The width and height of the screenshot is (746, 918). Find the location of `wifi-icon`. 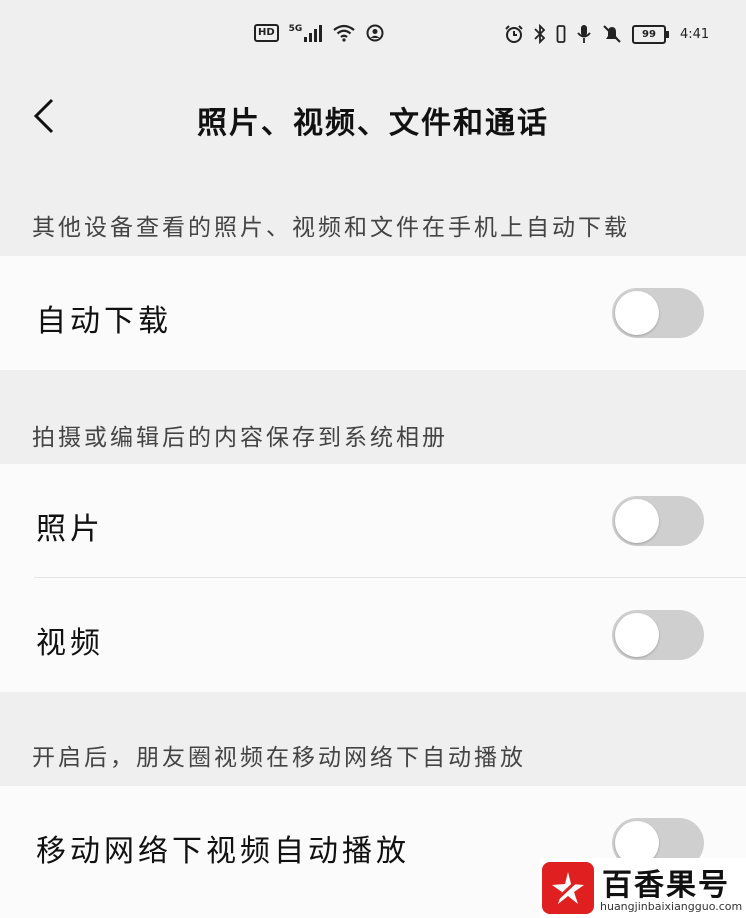

wifi-icon is located at coordinates (344, 33).